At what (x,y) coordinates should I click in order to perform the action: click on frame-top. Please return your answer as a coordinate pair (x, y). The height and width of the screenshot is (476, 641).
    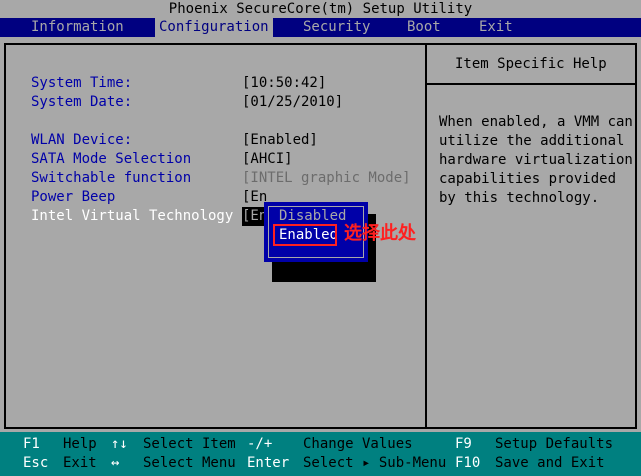
    Looking at the image, I should click on (320, 44).